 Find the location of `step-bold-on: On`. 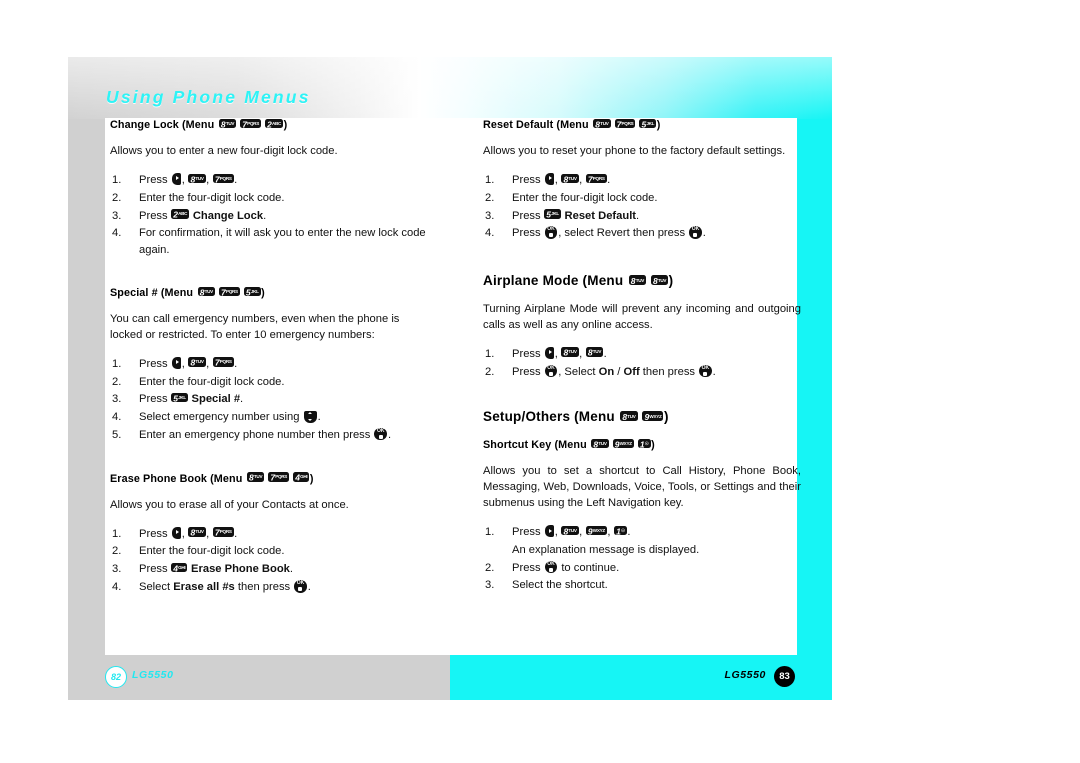

step-bold-on: On is located at coordinates (606, 371).